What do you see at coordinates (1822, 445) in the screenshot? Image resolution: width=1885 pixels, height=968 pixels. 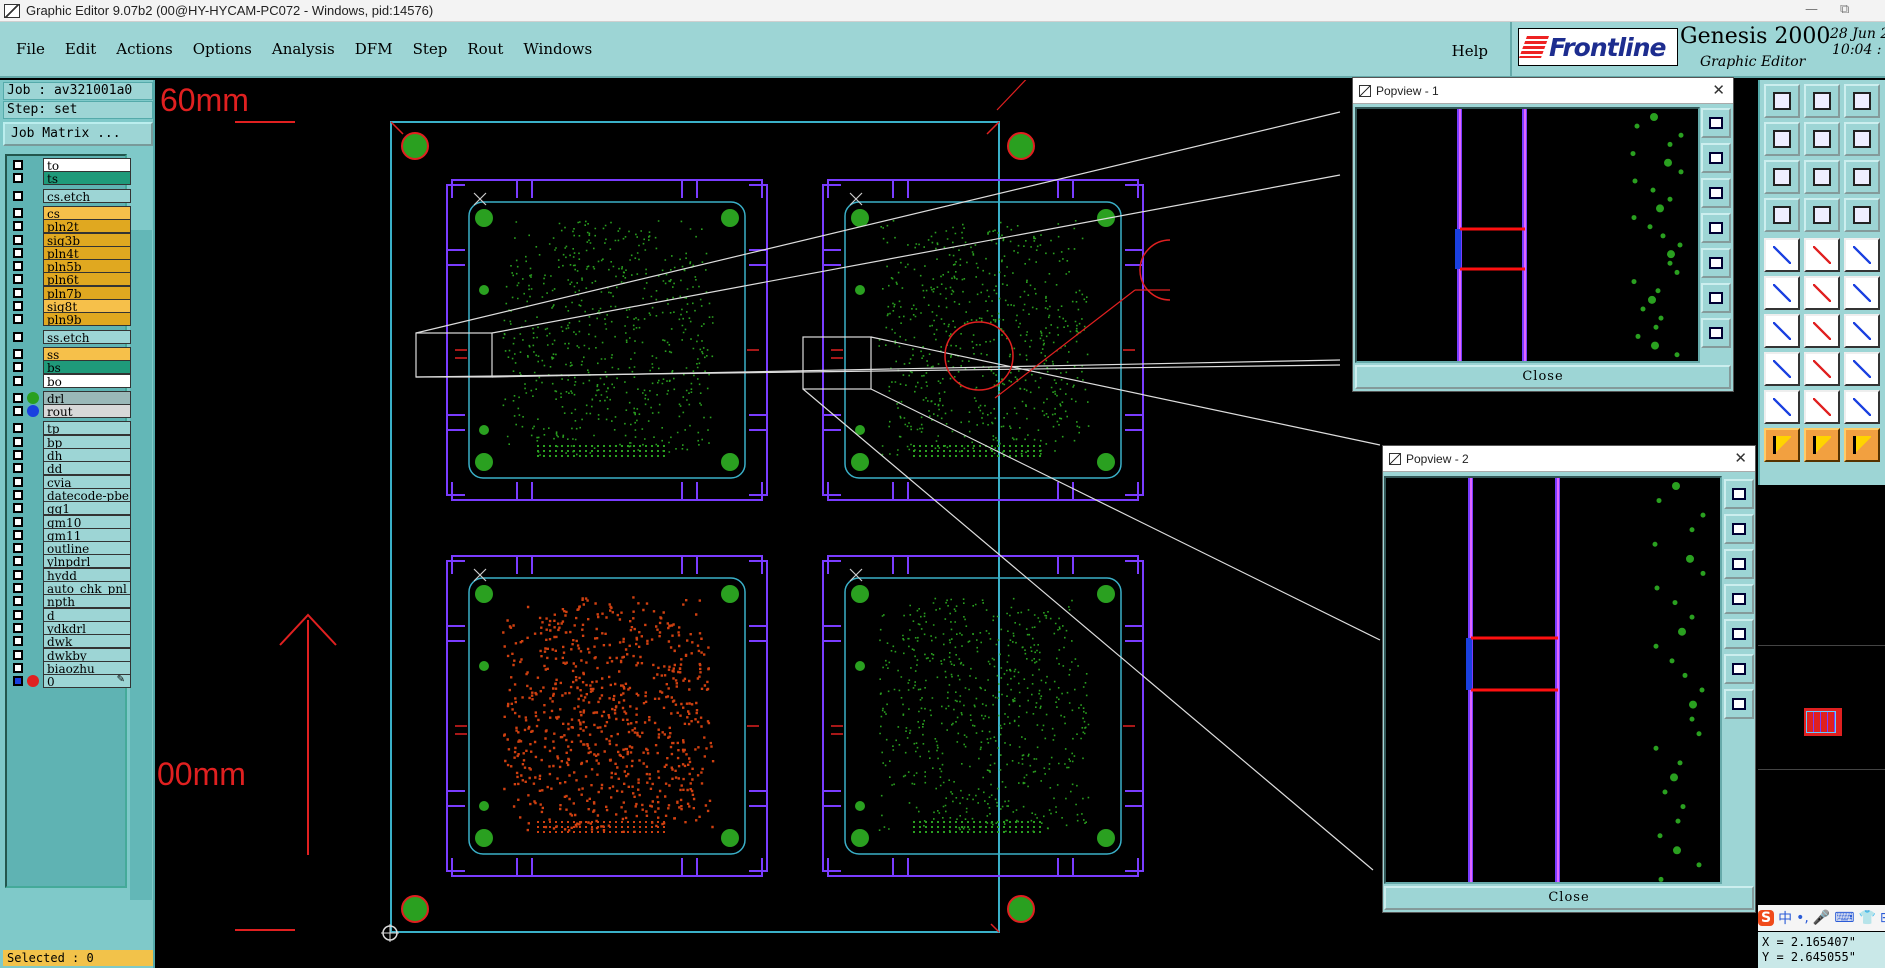 I see `select-plus-button` at bounding box center [1822, 445].